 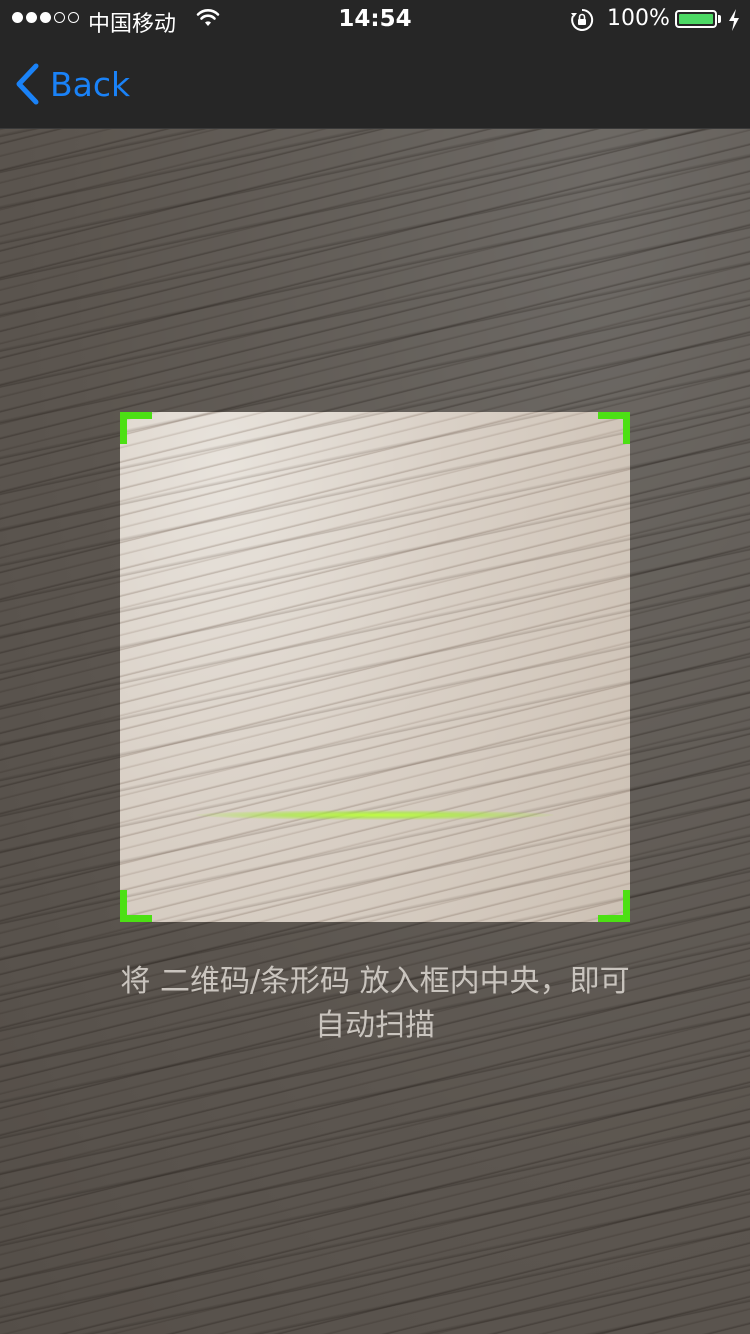 I want to click on charging-bolt-icon, so click(x=734, y=23).